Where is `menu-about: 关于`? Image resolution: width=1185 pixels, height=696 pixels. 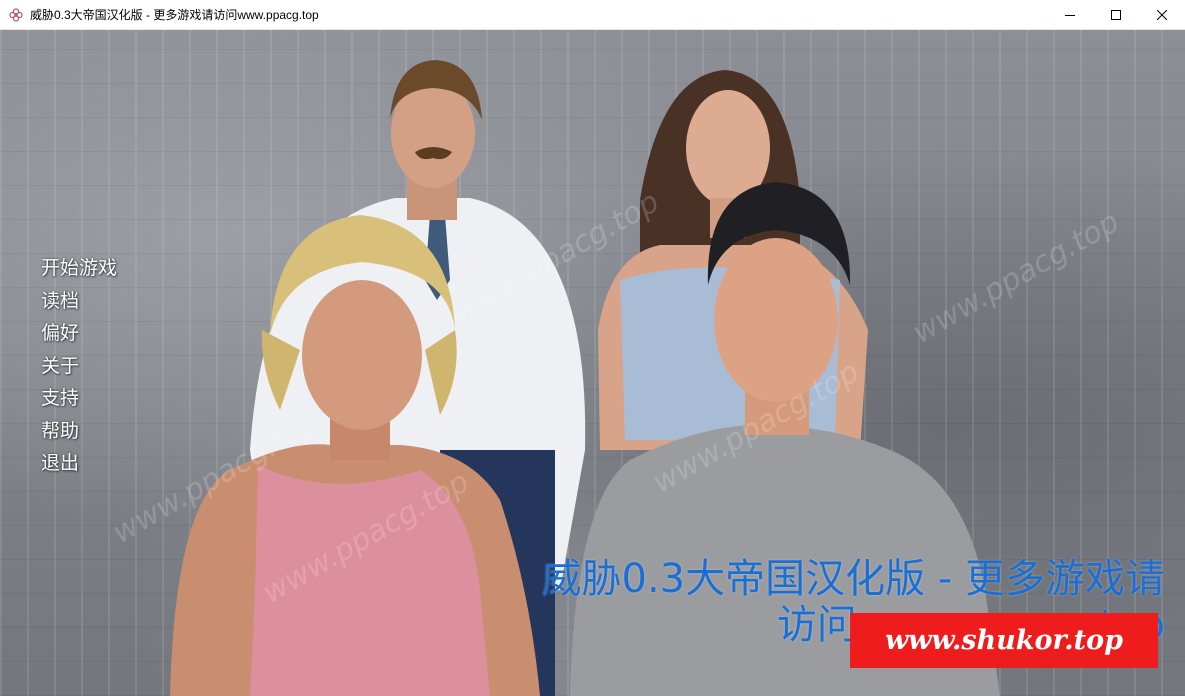 menu-about: 关于 is located at coordinates (79, 366).